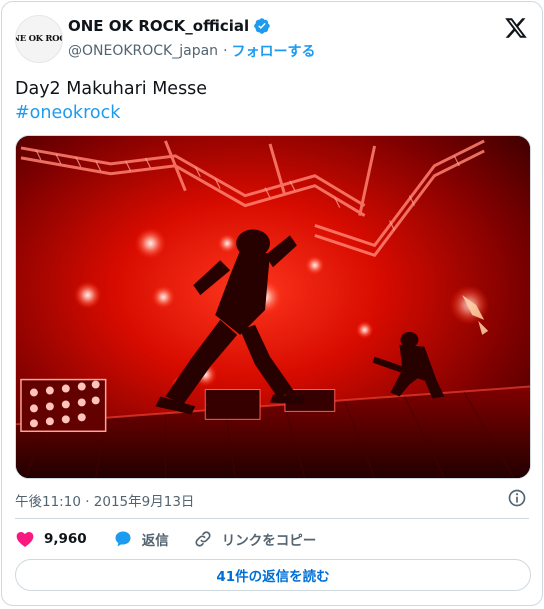 The width and height of the screenshot is (544, 609). I want to click on link-icon, so click(203, 539).